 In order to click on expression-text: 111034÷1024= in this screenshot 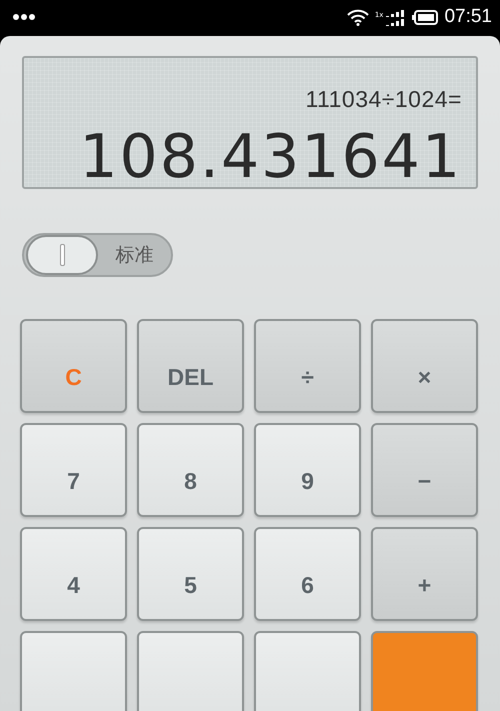, I will do `click(383, 99)`.